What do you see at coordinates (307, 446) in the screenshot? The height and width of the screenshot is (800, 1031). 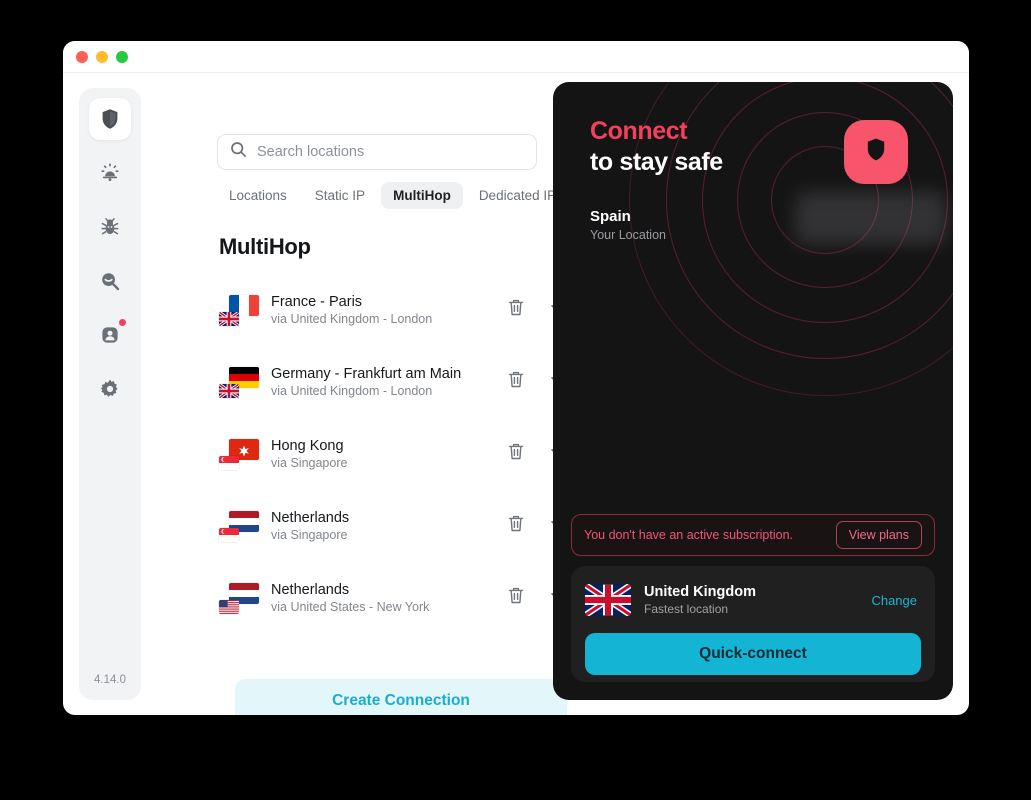 I see `multihop-row-name: Hong Kong` at bounding box center [307, 446].